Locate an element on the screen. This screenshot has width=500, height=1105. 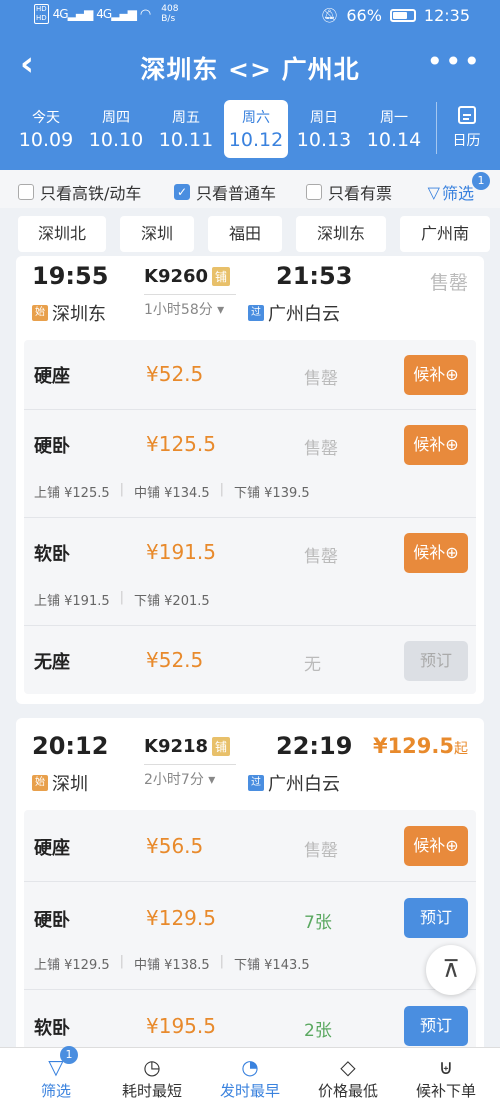
date-tab: 周五 10.11 is located at coordinates (186, 129).